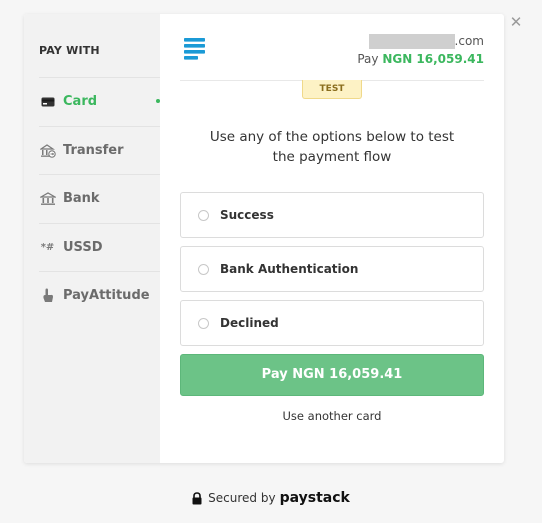 This screenshot has width=542, height=523. Describe the element at coordinates (332, 157) in the screenshot. I see `instructions-line-2: the payment flow` at that location.